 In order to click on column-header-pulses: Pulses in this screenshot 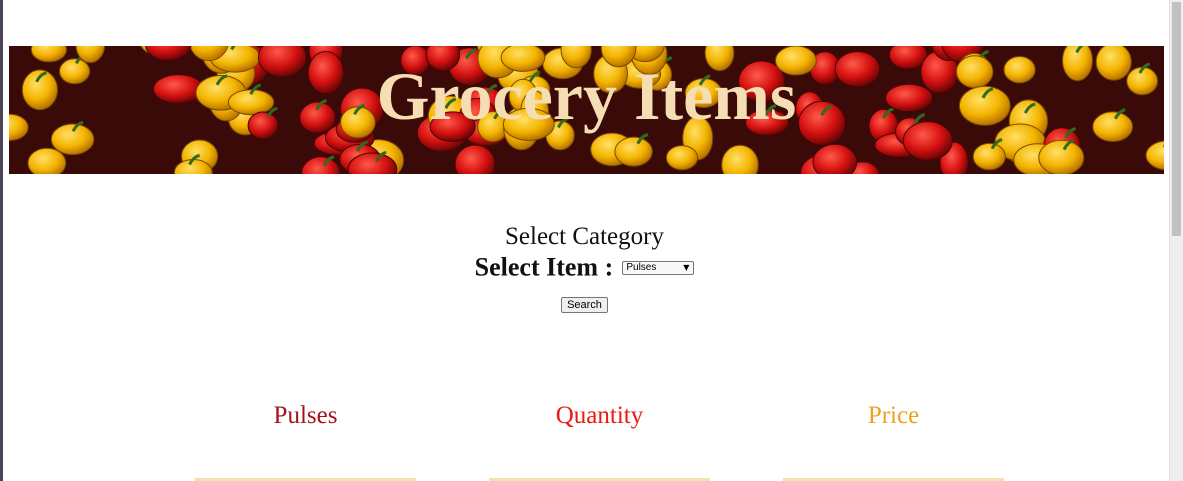, I will do `click(305, 415)`.